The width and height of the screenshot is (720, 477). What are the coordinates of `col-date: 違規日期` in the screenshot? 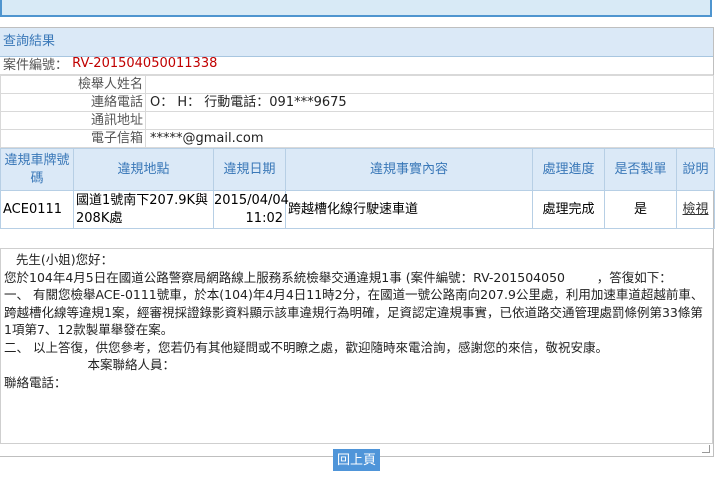 It's located at (249, 169).